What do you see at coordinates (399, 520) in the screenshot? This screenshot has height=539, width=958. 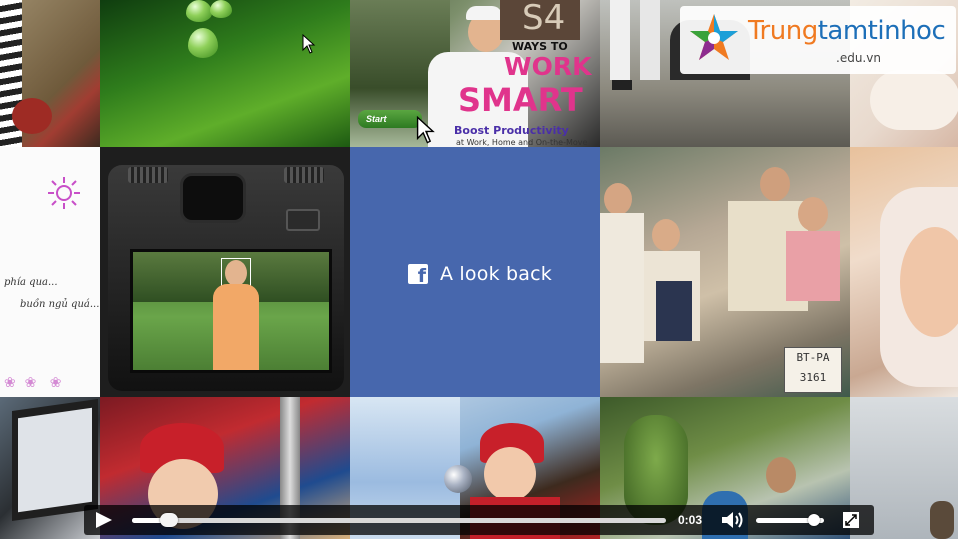 I see `seek-bar` at bounding box center [399, 520].